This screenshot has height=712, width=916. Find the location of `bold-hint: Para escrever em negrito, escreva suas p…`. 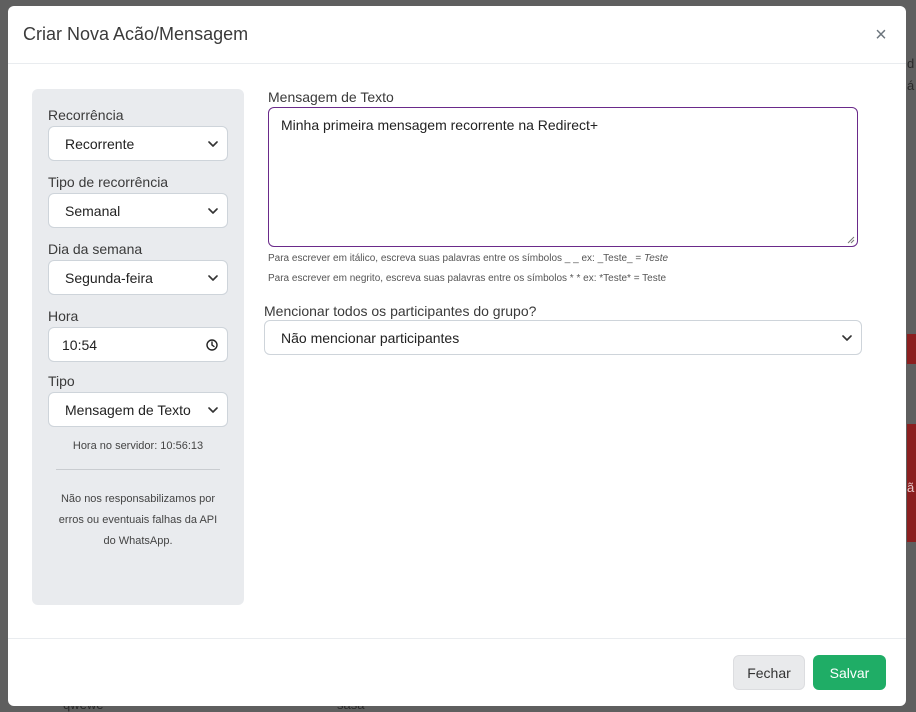

bold-hint: Para escrever em negrito, escreva suas p… is located at coordinates (467, 278).